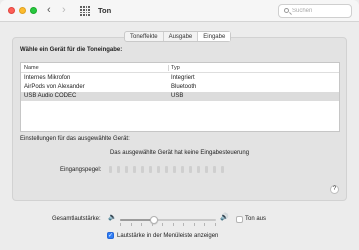 Image resolution: width=359 pixels, height=250 pixels. What do you see at coordinates (54, 87) in the screenshot?
I see `device-name: AirPods von Alexander` at bounding box center [54, 87].